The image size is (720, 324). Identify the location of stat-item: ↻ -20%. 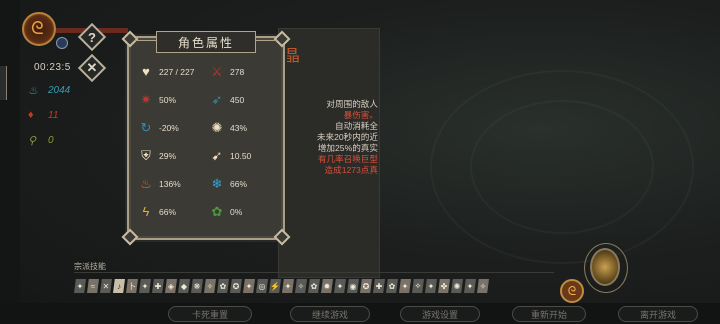
(159, 128).